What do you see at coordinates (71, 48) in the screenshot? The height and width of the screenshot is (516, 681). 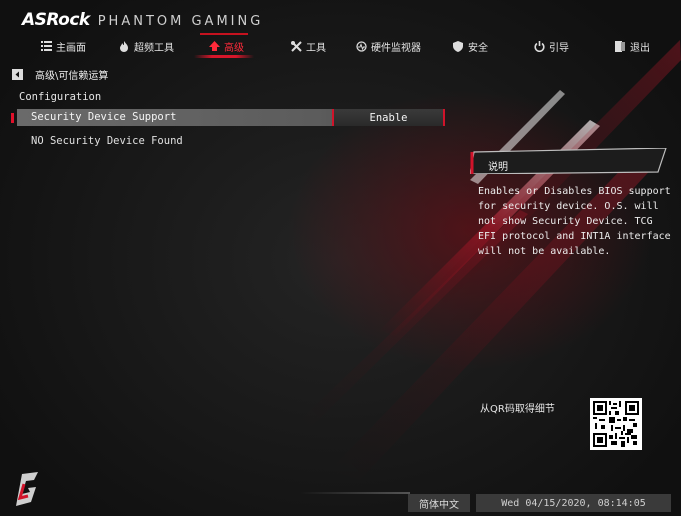 I see `tab-label: 主画面` at bounding box center [71, 48].